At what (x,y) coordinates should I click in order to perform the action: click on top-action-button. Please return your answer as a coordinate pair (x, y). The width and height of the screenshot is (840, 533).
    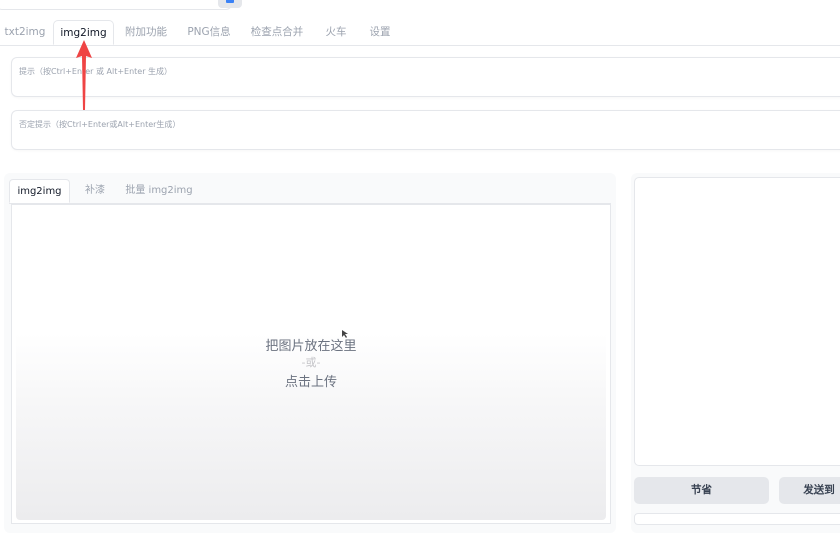
    Looking at the image, I should click on (230, 4).